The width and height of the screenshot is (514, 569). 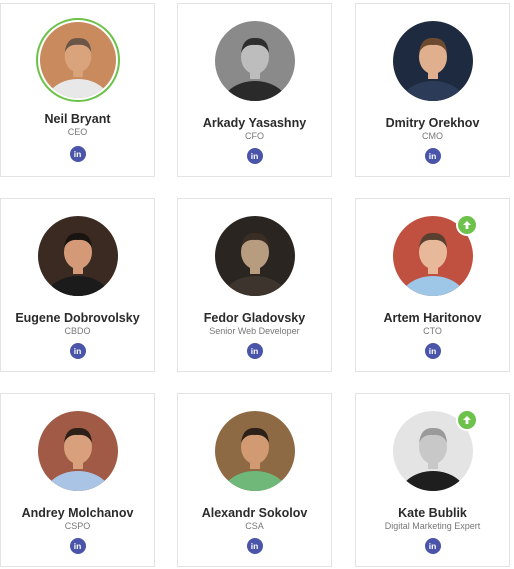 I want to click on member-name: Andrey Molchanov, so click(x=77, y=513).